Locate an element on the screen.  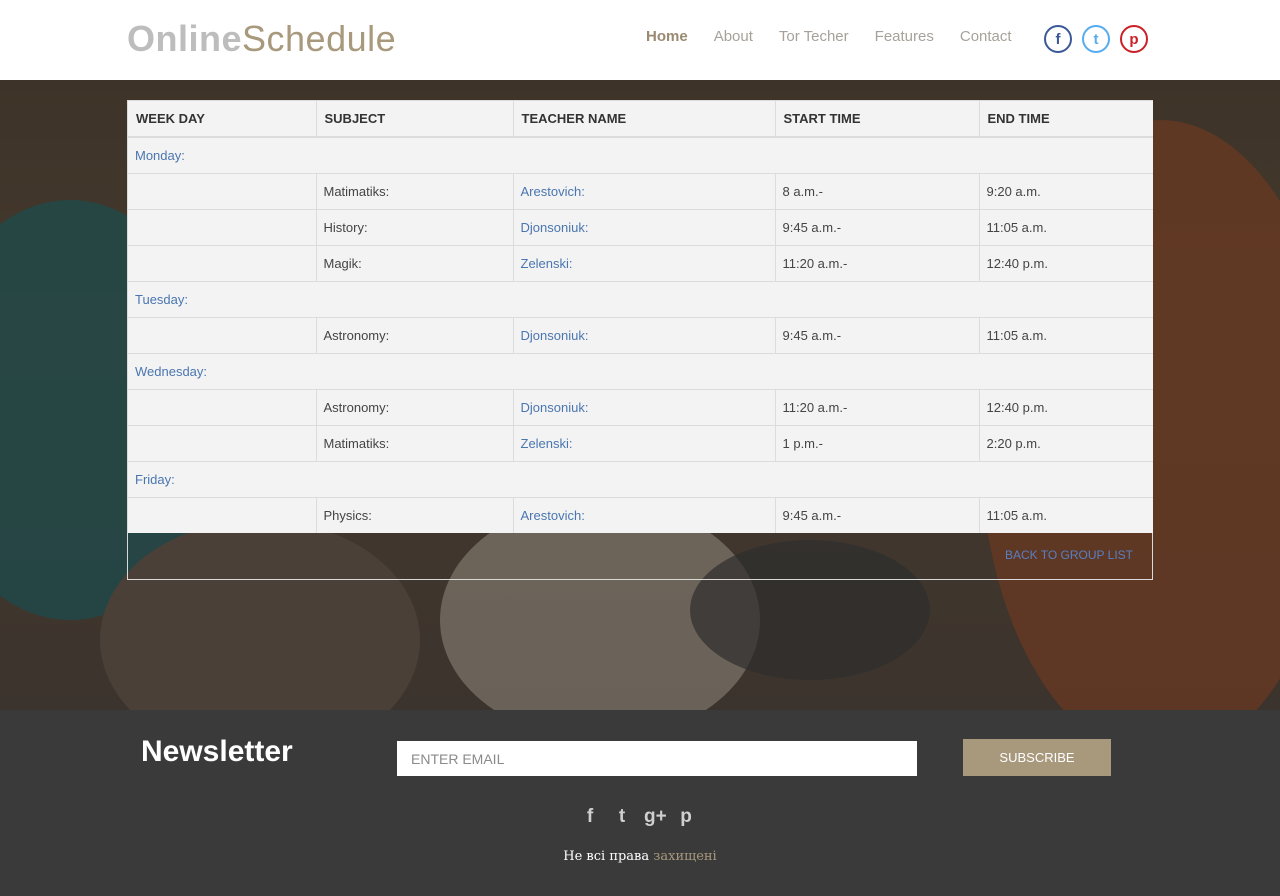
logo-part-online: Online is located at coordinates (185, 38).